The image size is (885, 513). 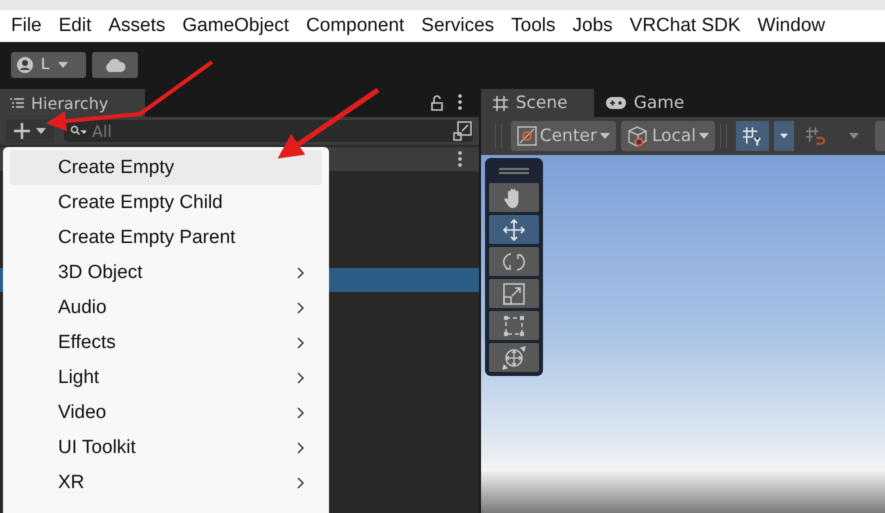 I want to click on pivot-dropdown: Center, so click(x=563, y=136).